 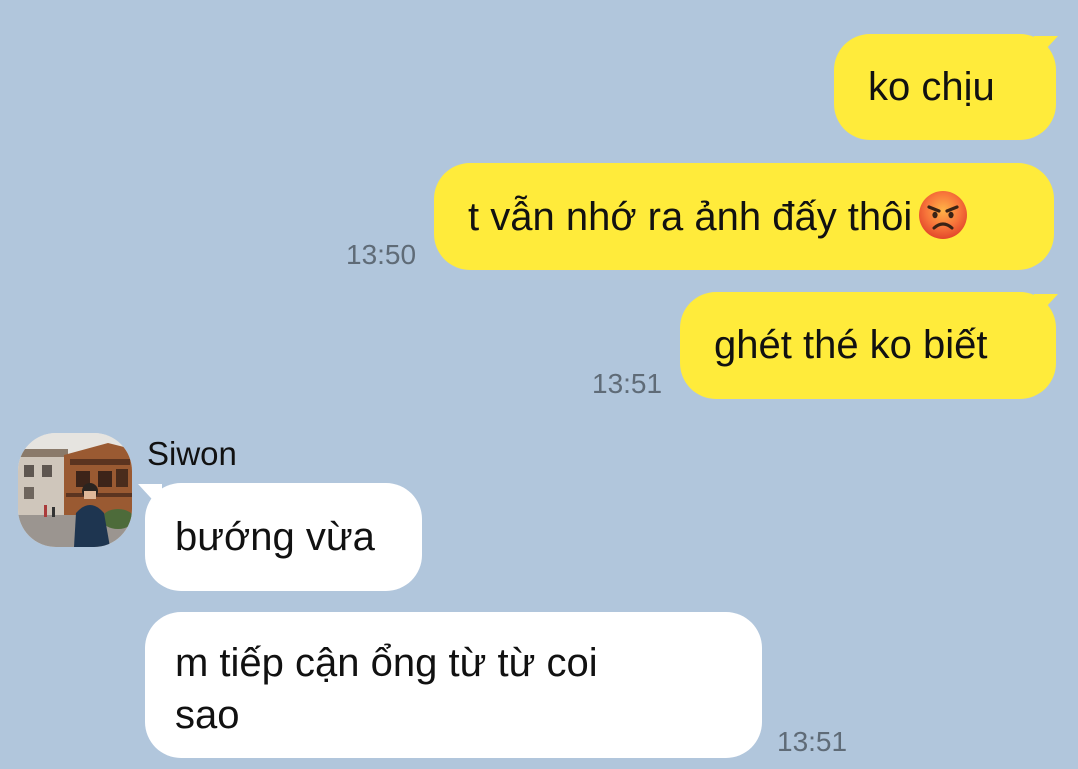 I want to click on message-text-line: sao, so click(x=207, y=715).